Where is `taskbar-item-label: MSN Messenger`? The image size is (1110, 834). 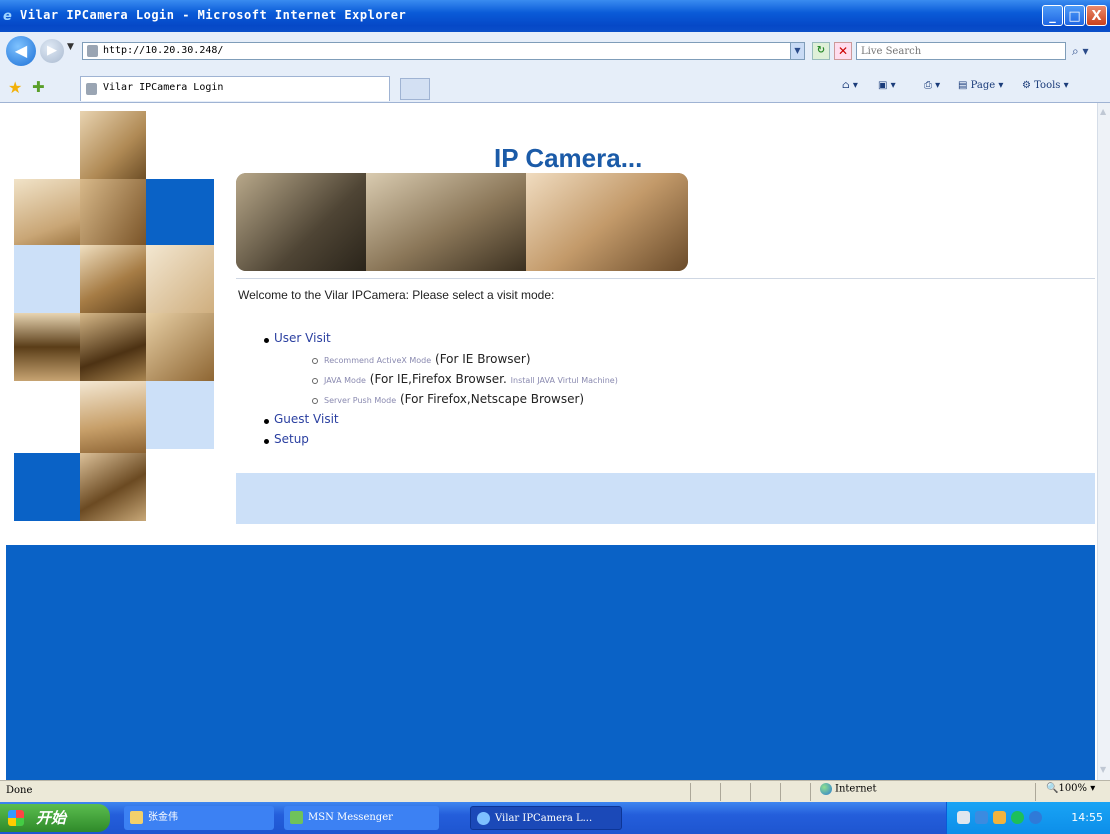 taskbar-item-label: MSN Messenger is located at coordinates (350, 817).